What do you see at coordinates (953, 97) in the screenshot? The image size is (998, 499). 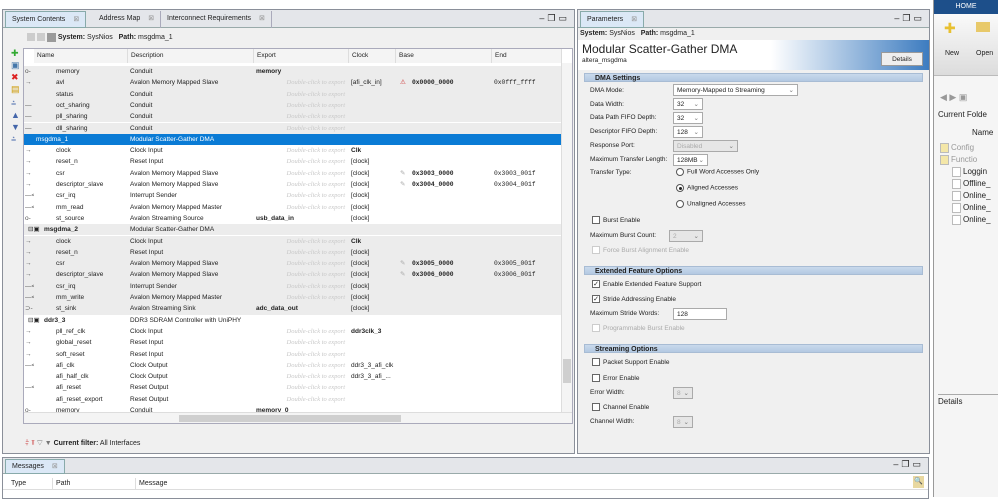 I see `nav-arrows: ◀ ▶ ▣` at bounding box center [953, 97].